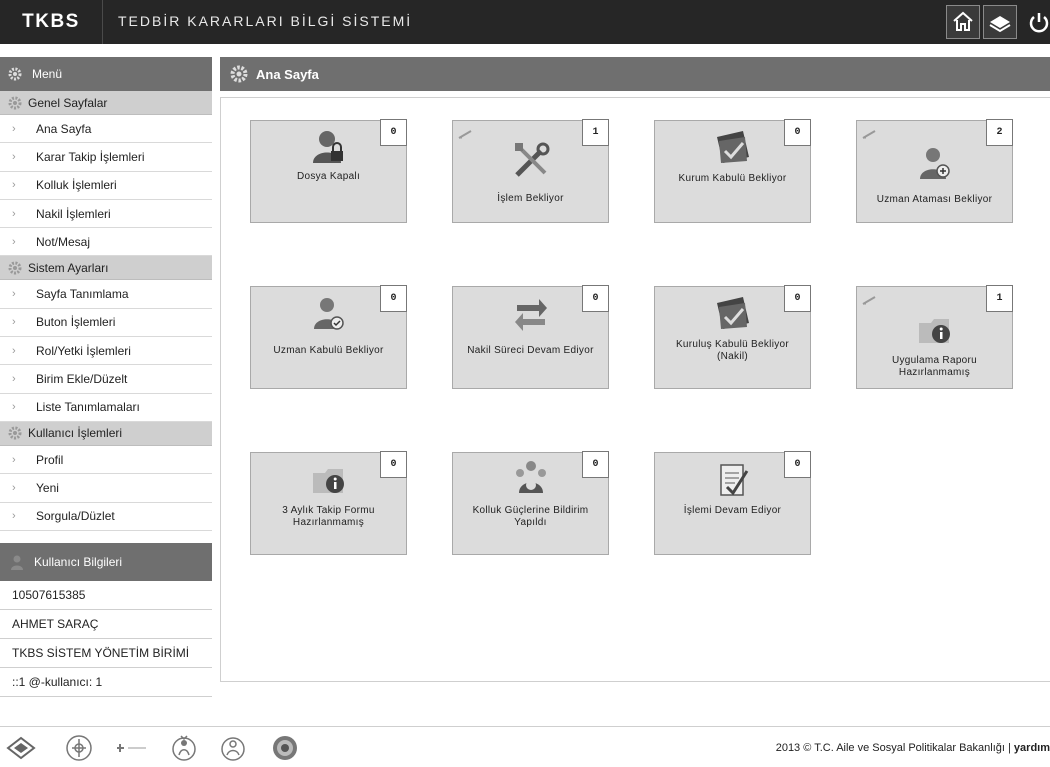 This screenshot has height=767, width=1050. Describe the element at coordinates (106, 595) in the screenshot. I see `user-id: 10507615385` at that location.